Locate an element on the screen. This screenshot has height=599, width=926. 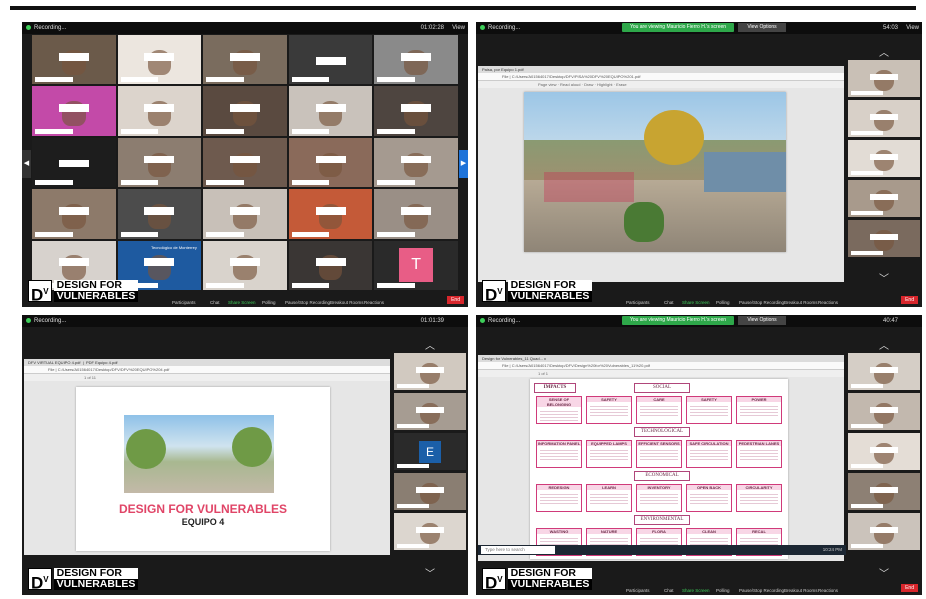
highlight-button: Highlight is located at coordinates (605, 84).